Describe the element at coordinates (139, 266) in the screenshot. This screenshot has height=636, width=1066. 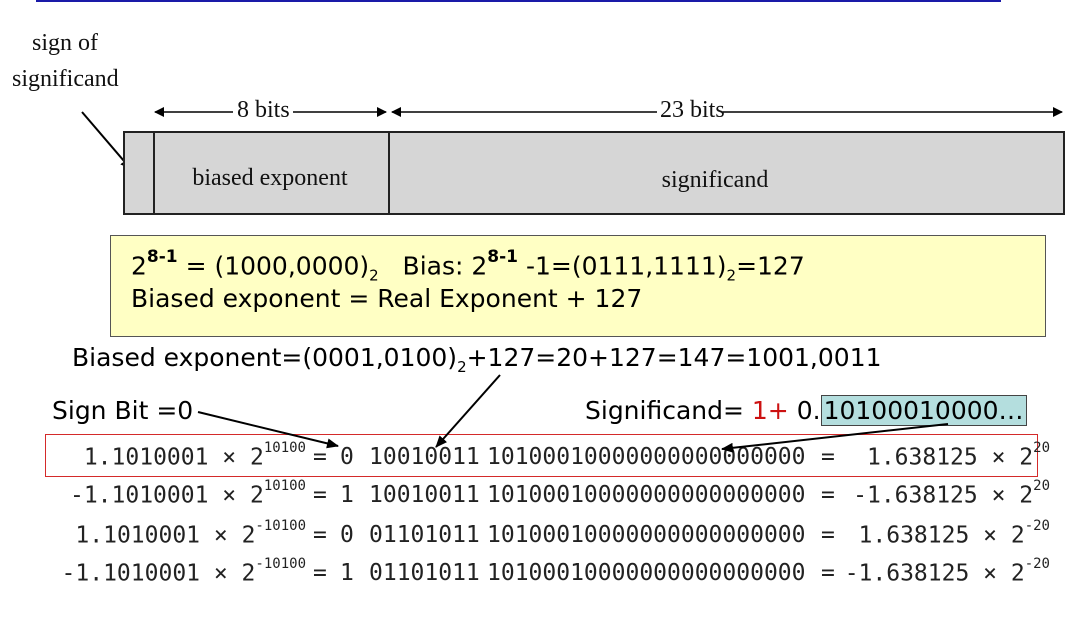
I see `base-1: 2` at that location.